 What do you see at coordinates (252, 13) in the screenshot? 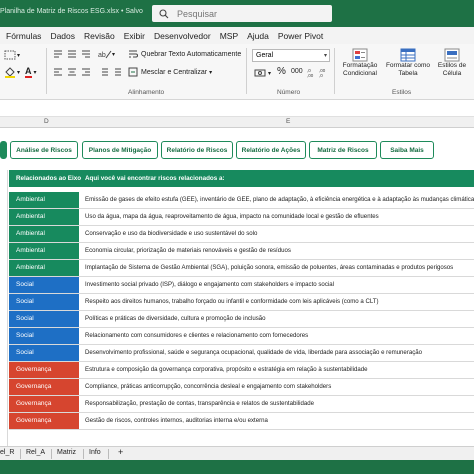
I see `search-input` at bounding box center [252, 13].